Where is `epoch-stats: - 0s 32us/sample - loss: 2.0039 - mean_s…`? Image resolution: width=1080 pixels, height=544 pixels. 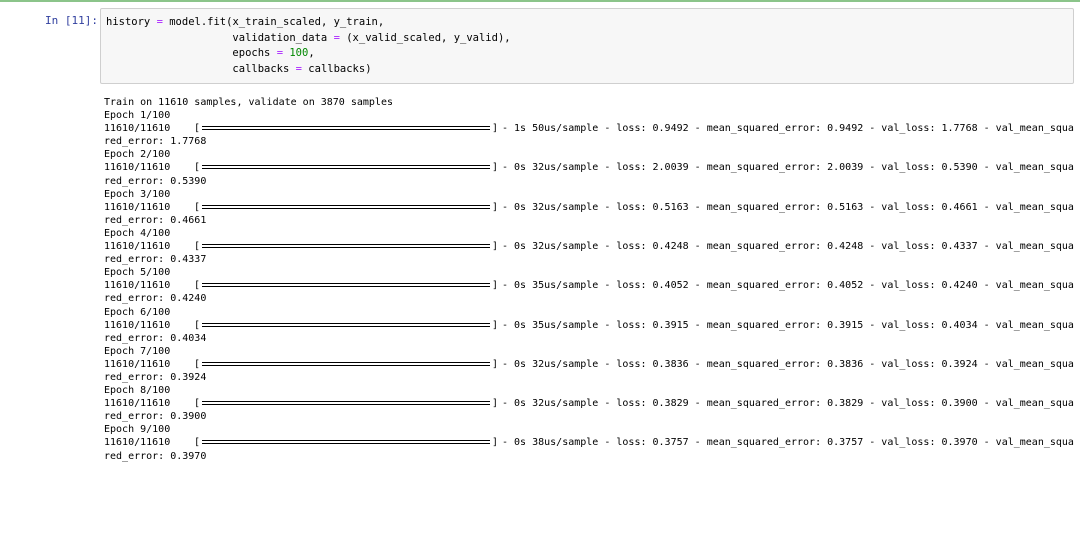
epoch-stats: - 0s 32us/sample - loss: 2.0039 - mean_s… is located at coordinates (788, 168).